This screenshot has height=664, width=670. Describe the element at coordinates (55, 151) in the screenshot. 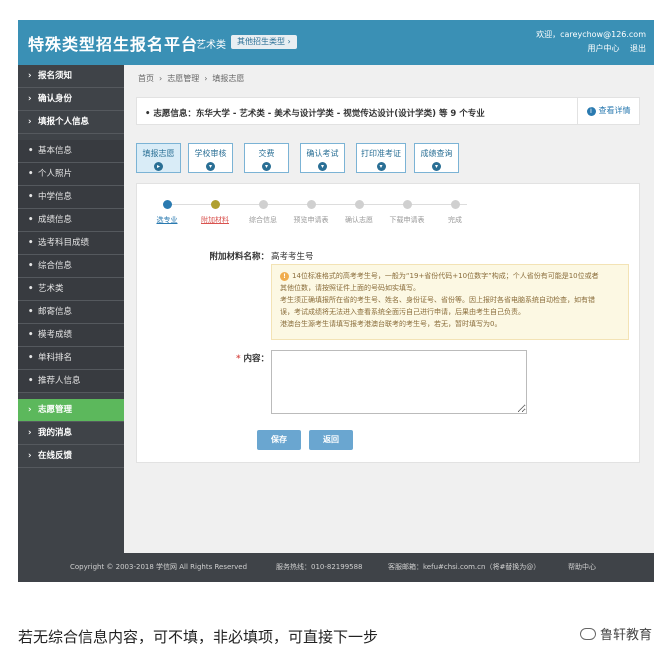

I see `sidebar-item-label: 基本信息` at that location.